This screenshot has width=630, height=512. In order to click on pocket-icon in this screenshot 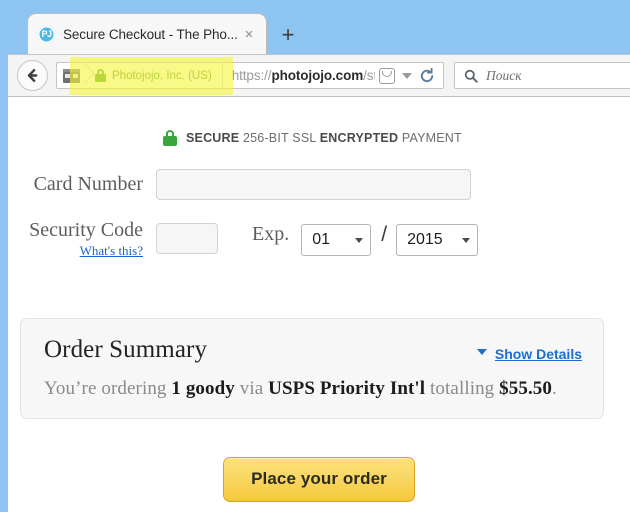, I will do `click(387, 75)`.